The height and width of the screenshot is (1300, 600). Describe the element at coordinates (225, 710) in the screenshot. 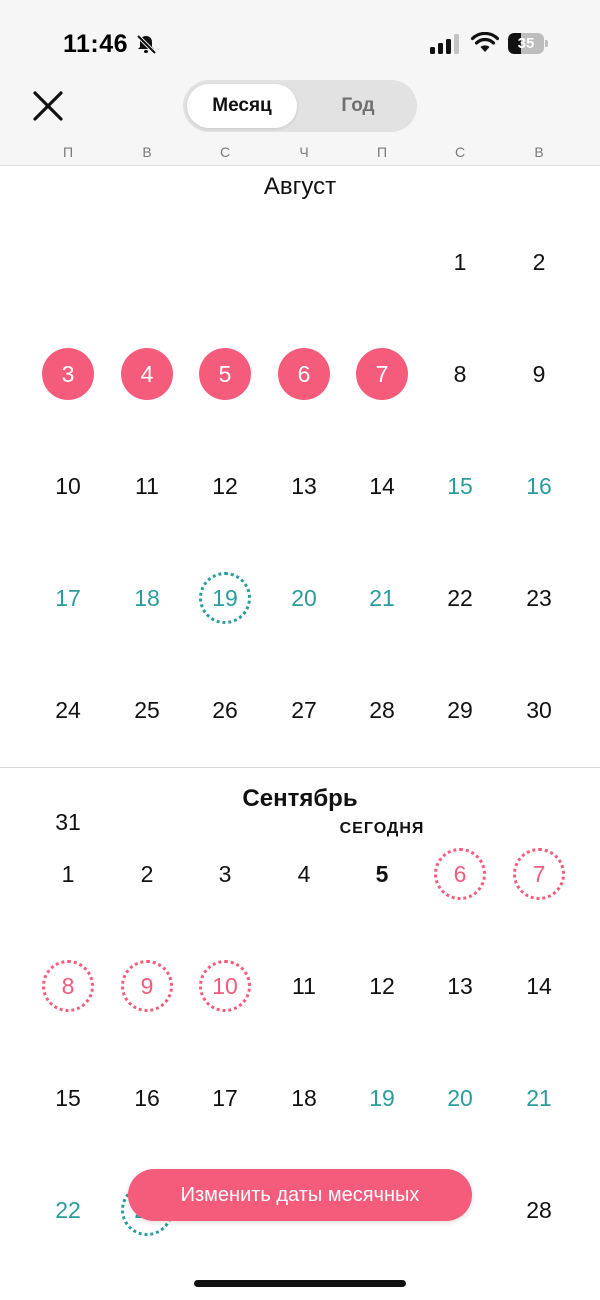

I see `calendar-day: 26` at that location.